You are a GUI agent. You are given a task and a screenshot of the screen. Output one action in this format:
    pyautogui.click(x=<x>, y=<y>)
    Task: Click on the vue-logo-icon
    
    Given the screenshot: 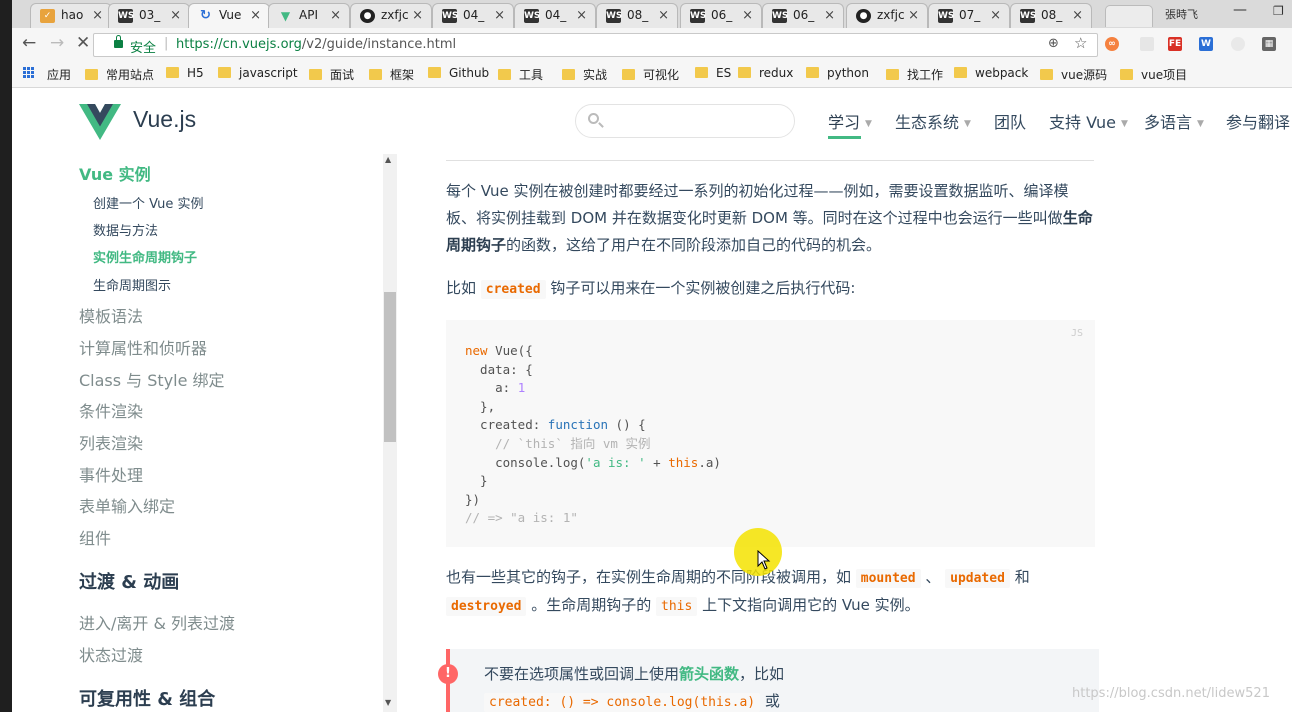 What is the action you would take?
    pyautogui.click(x=100, y=122)
    